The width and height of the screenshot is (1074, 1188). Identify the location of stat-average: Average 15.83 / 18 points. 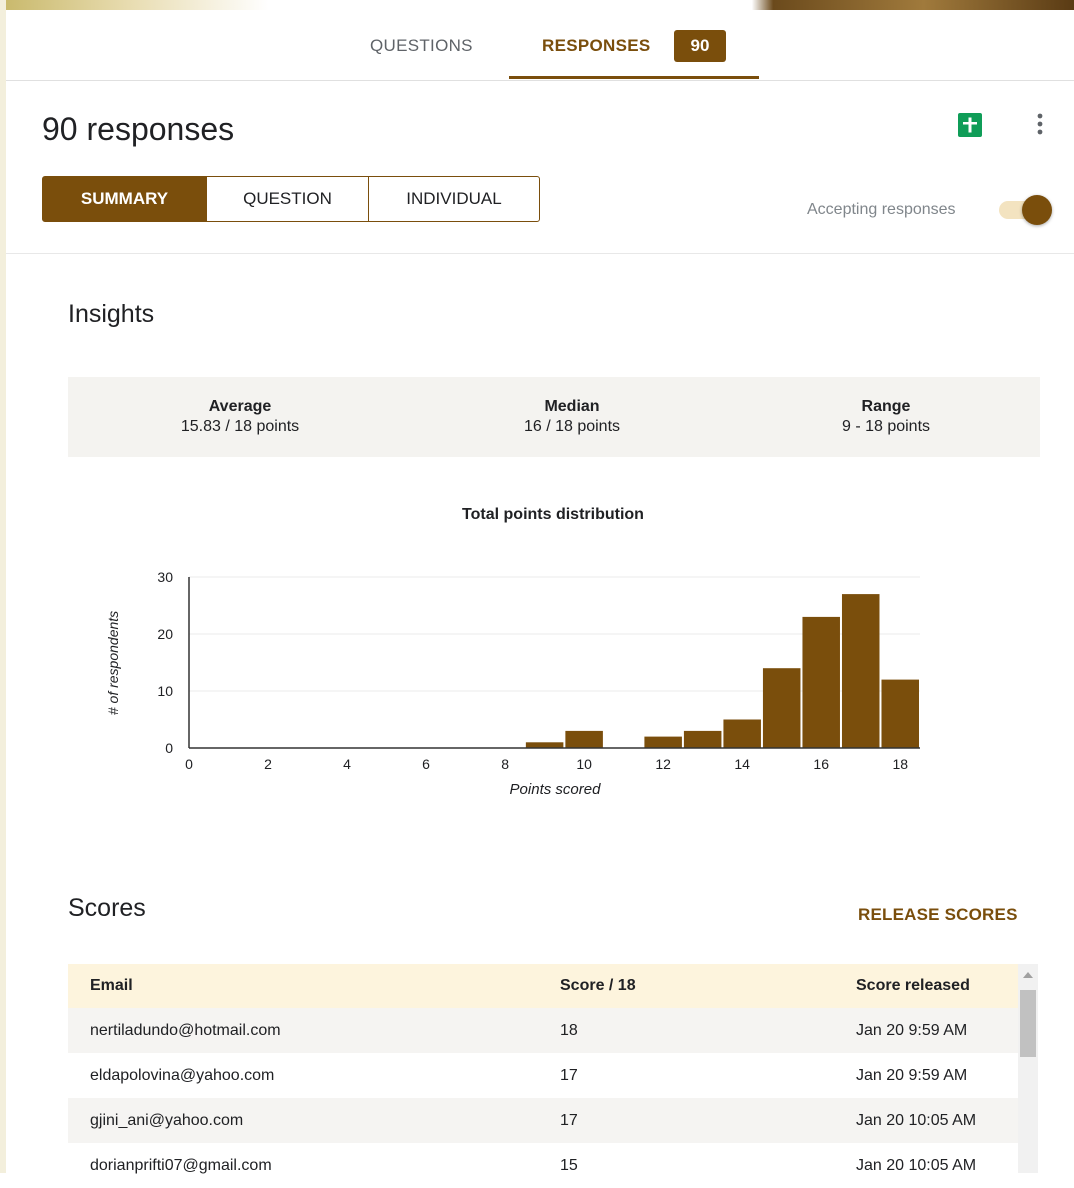
(240, 417).